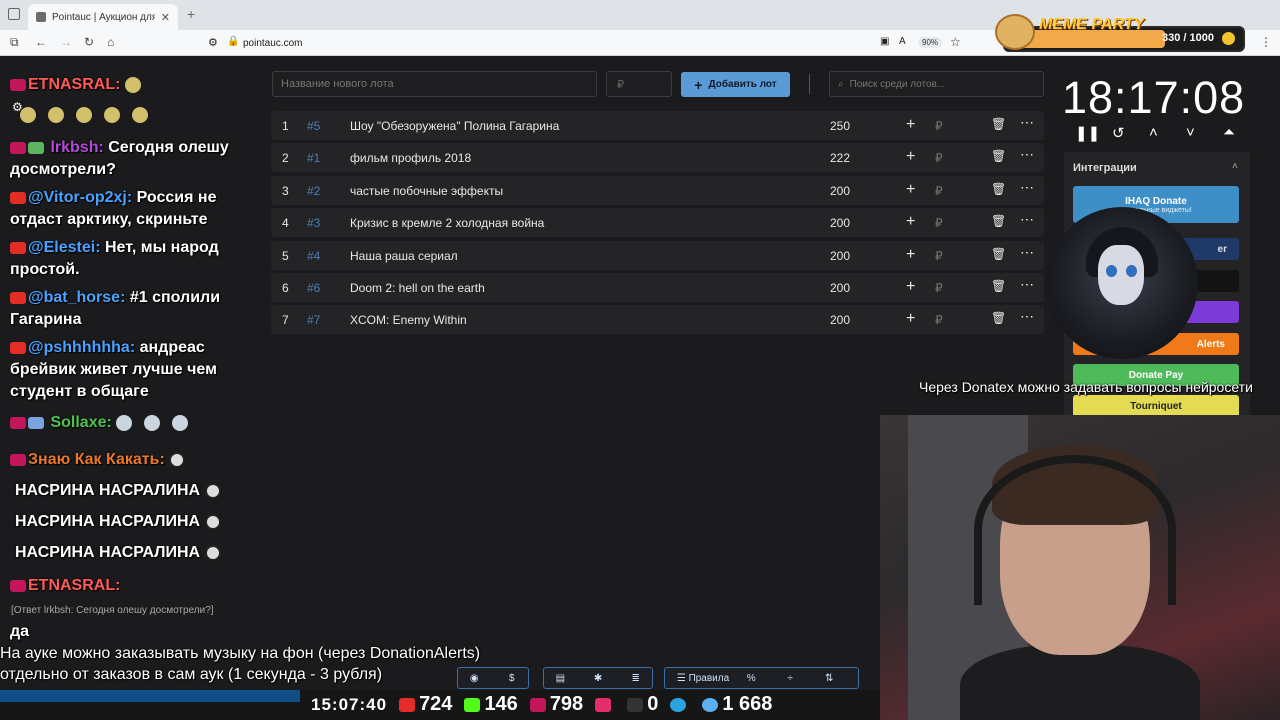 The image size is (1280, 720). I want to click on coin-icon, so click(1228, 38).